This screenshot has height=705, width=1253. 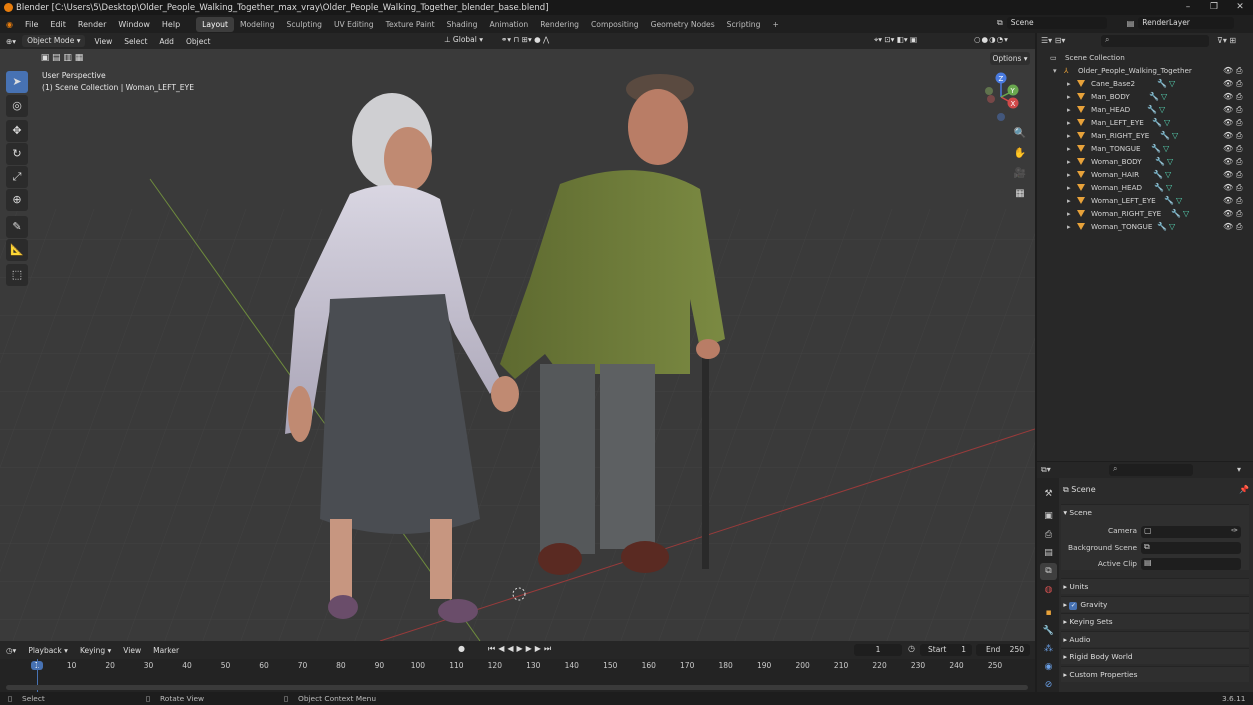 I want to click on tab-geometry-nodes: Geometry Nodes, so click(x=683, y=24).